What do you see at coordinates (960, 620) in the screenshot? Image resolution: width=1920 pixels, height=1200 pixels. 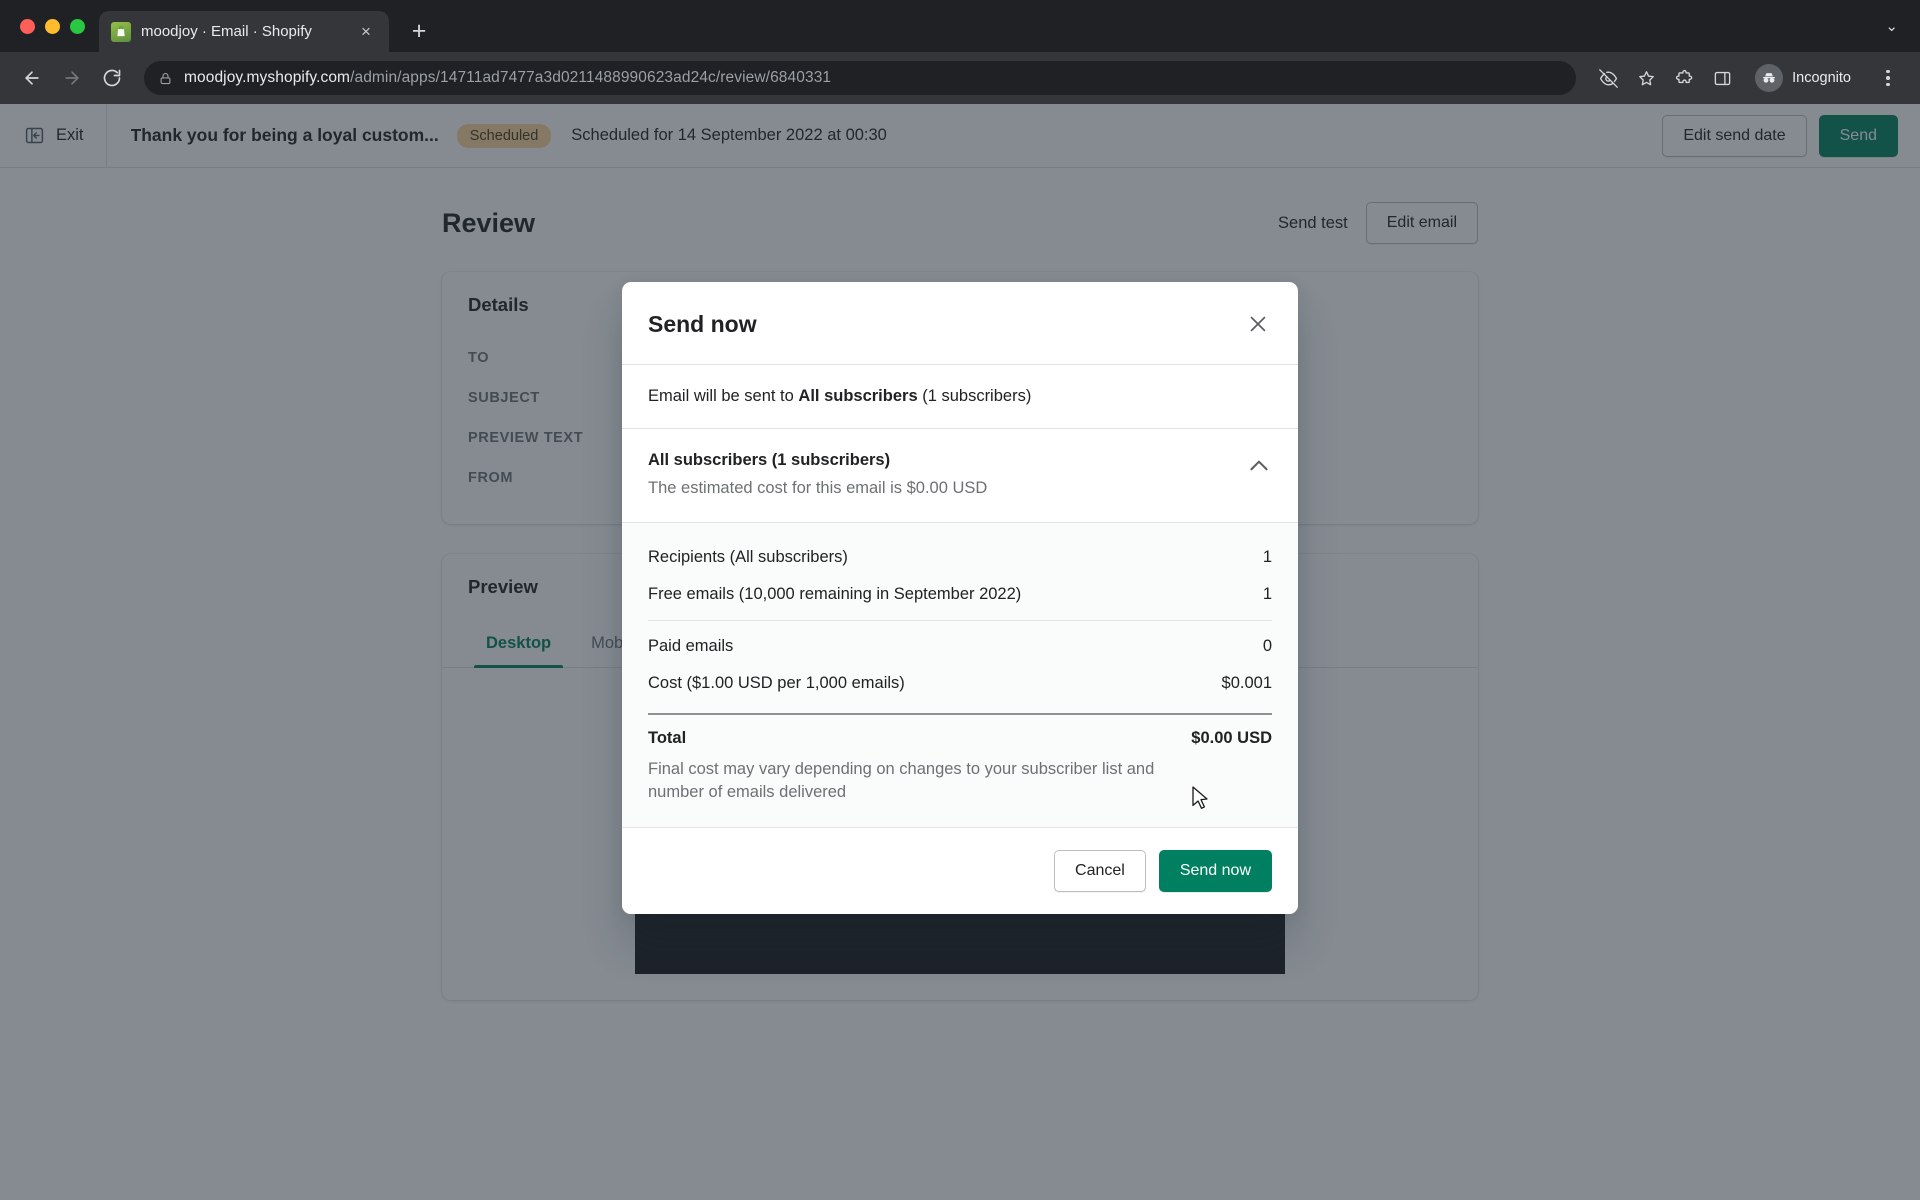 I see `breakdown-divider` at bounding box center [960, 620].